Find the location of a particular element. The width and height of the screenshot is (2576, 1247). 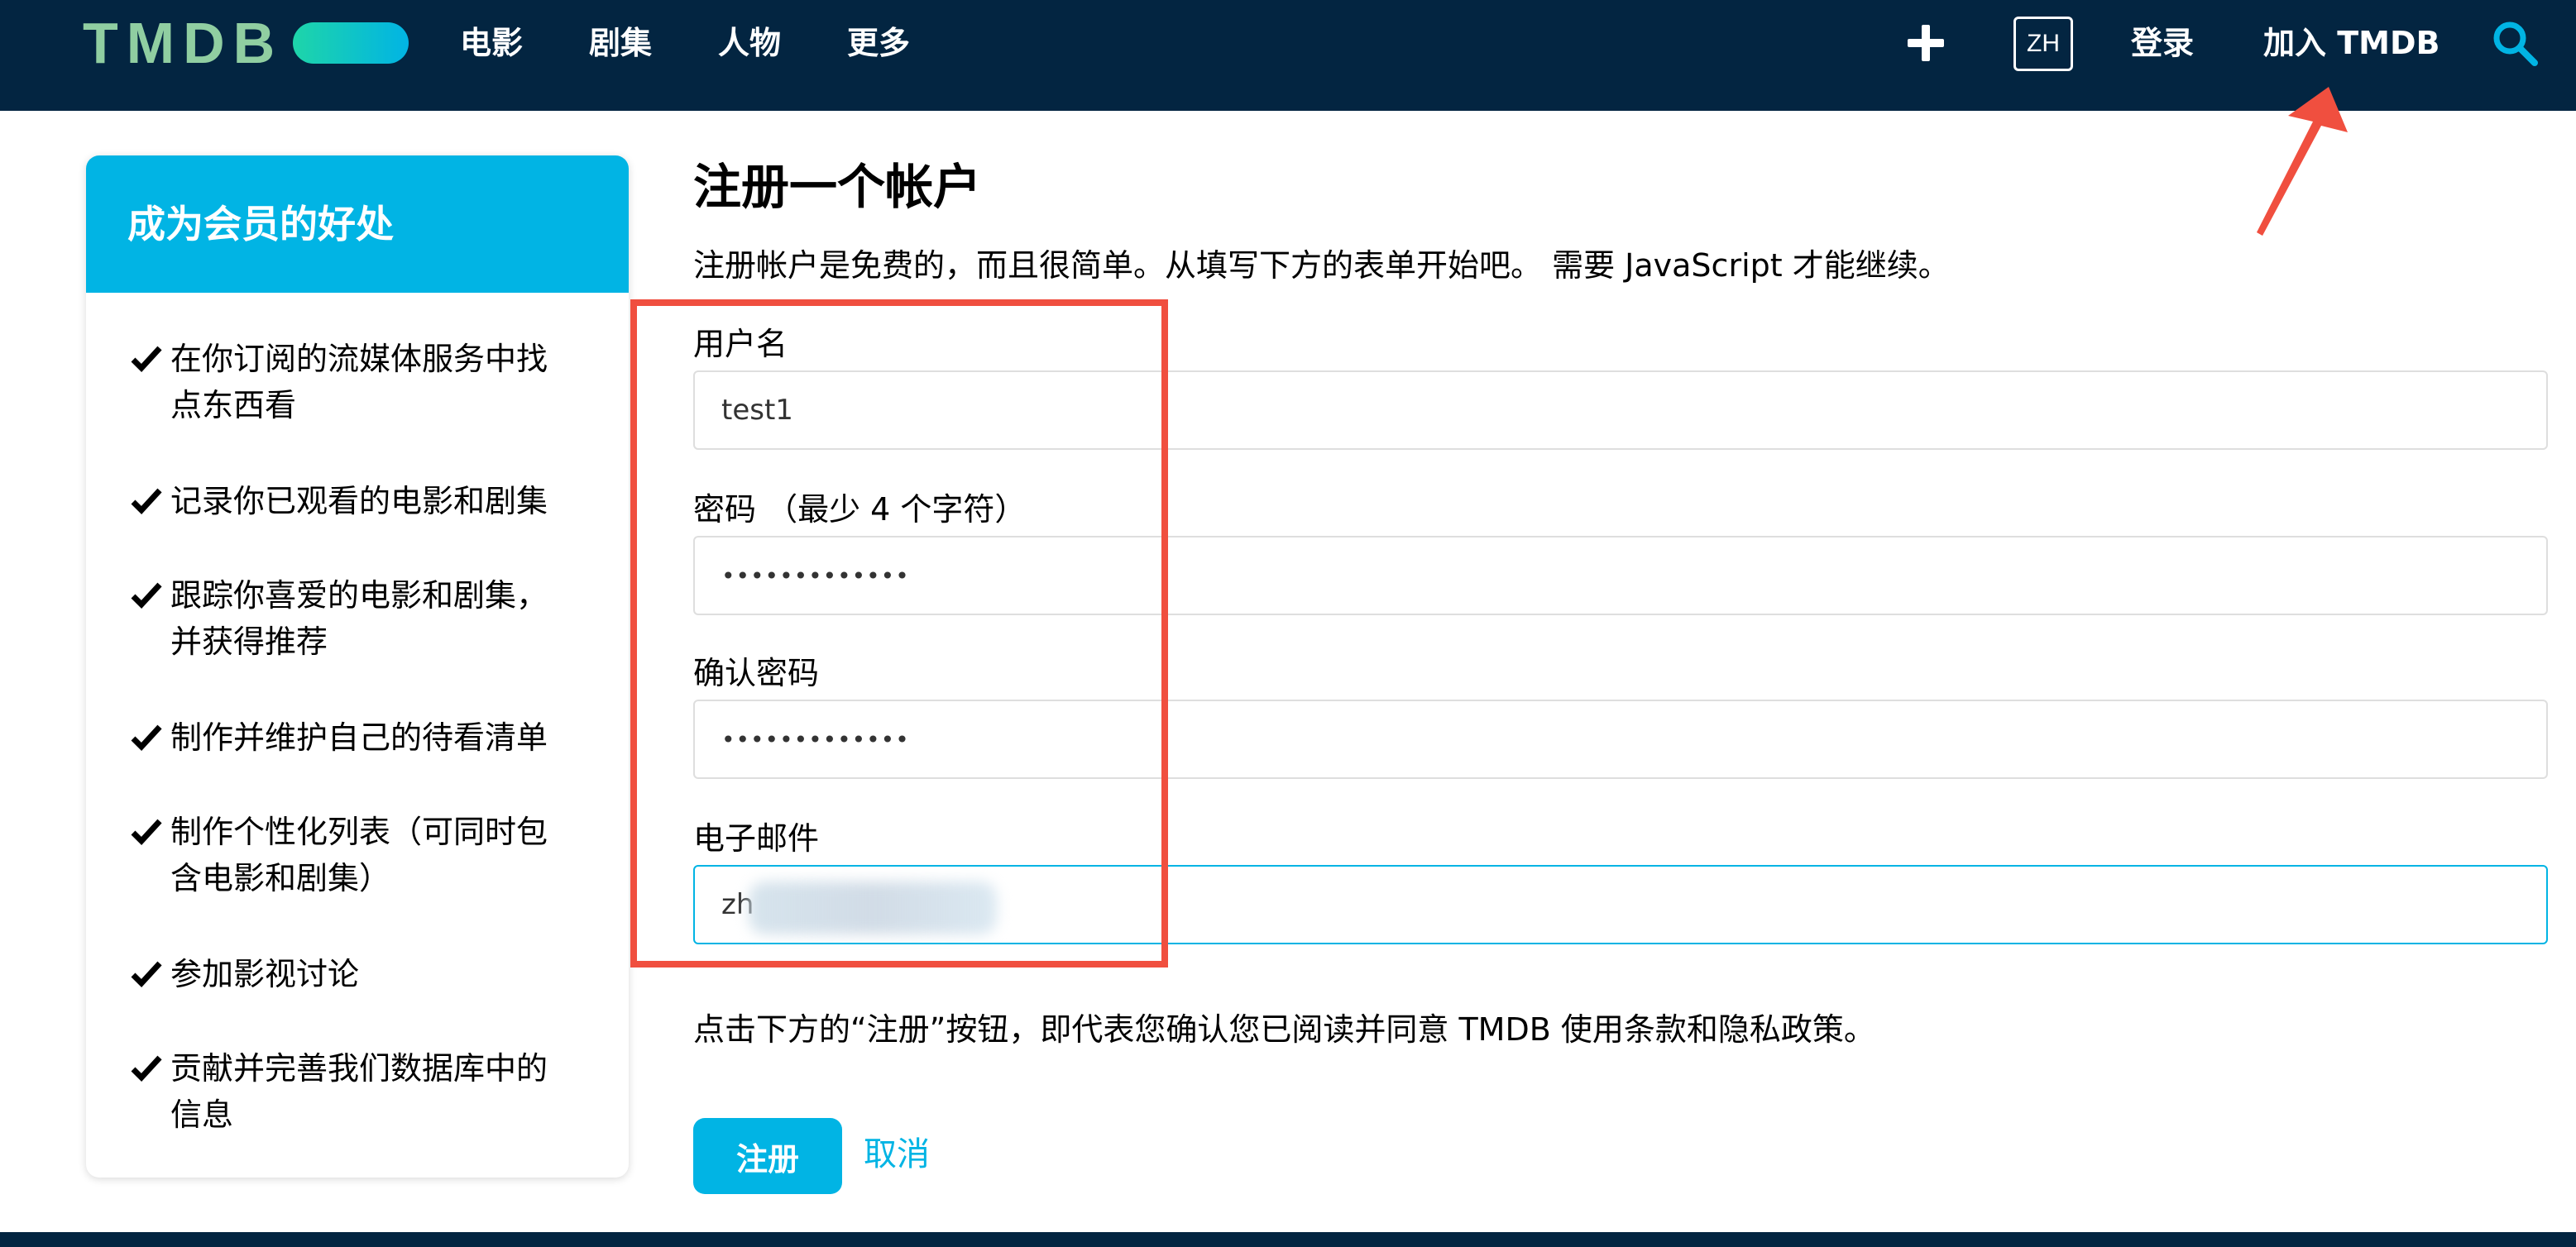

nav-movies: 电影 is located at coordinates (492, 43).